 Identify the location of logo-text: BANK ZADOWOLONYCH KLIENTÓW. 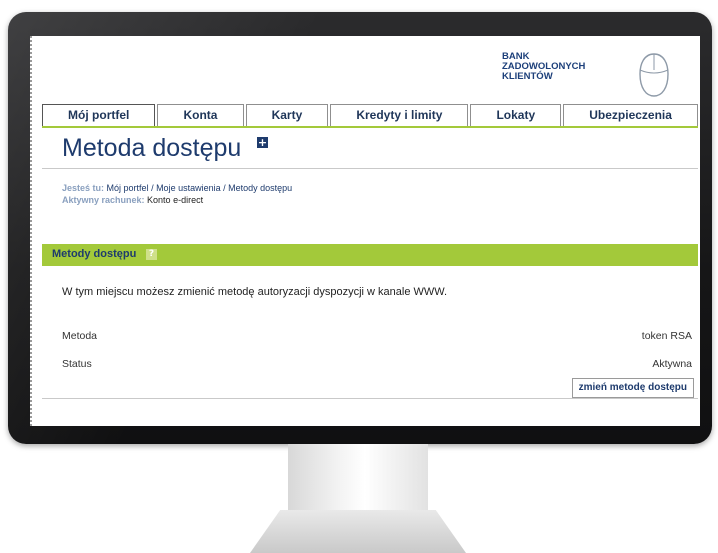
(543, 67).